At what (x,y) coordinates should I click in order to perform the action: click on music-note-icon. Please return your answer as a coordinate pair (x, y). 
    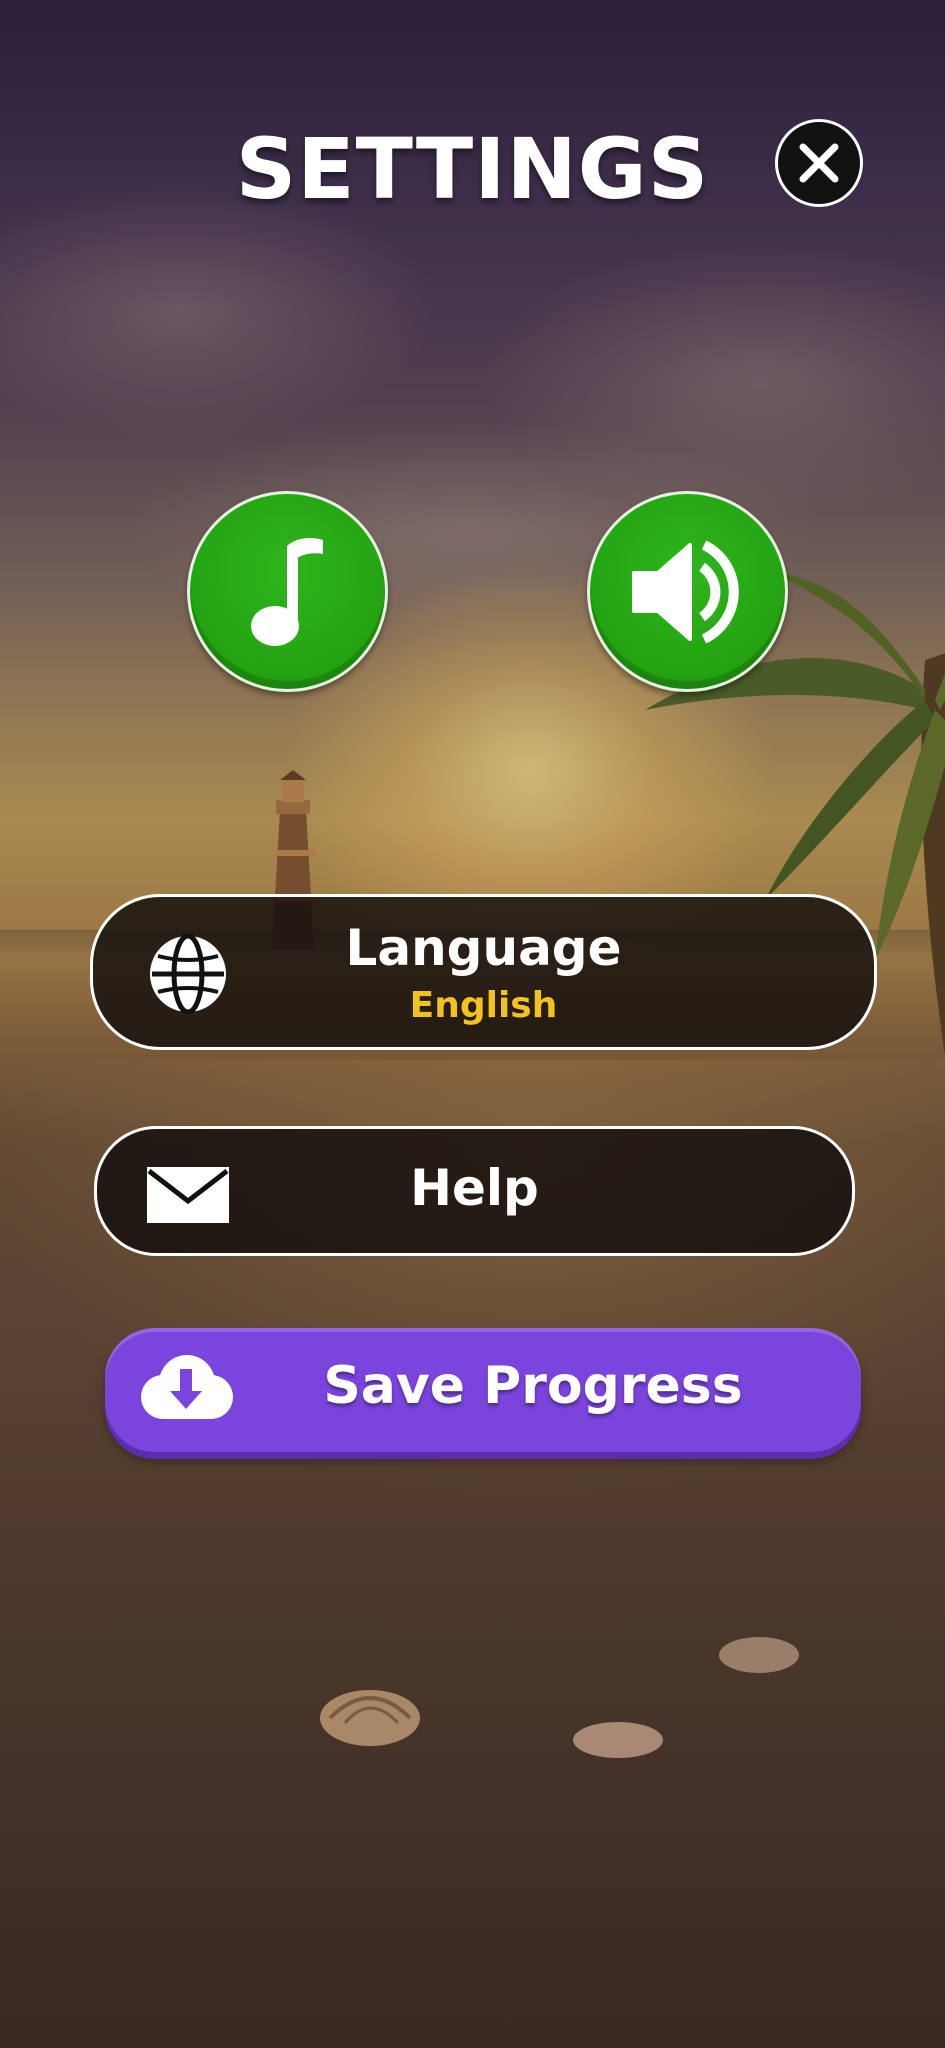
    Looking at the image, I should click on (286, 591).